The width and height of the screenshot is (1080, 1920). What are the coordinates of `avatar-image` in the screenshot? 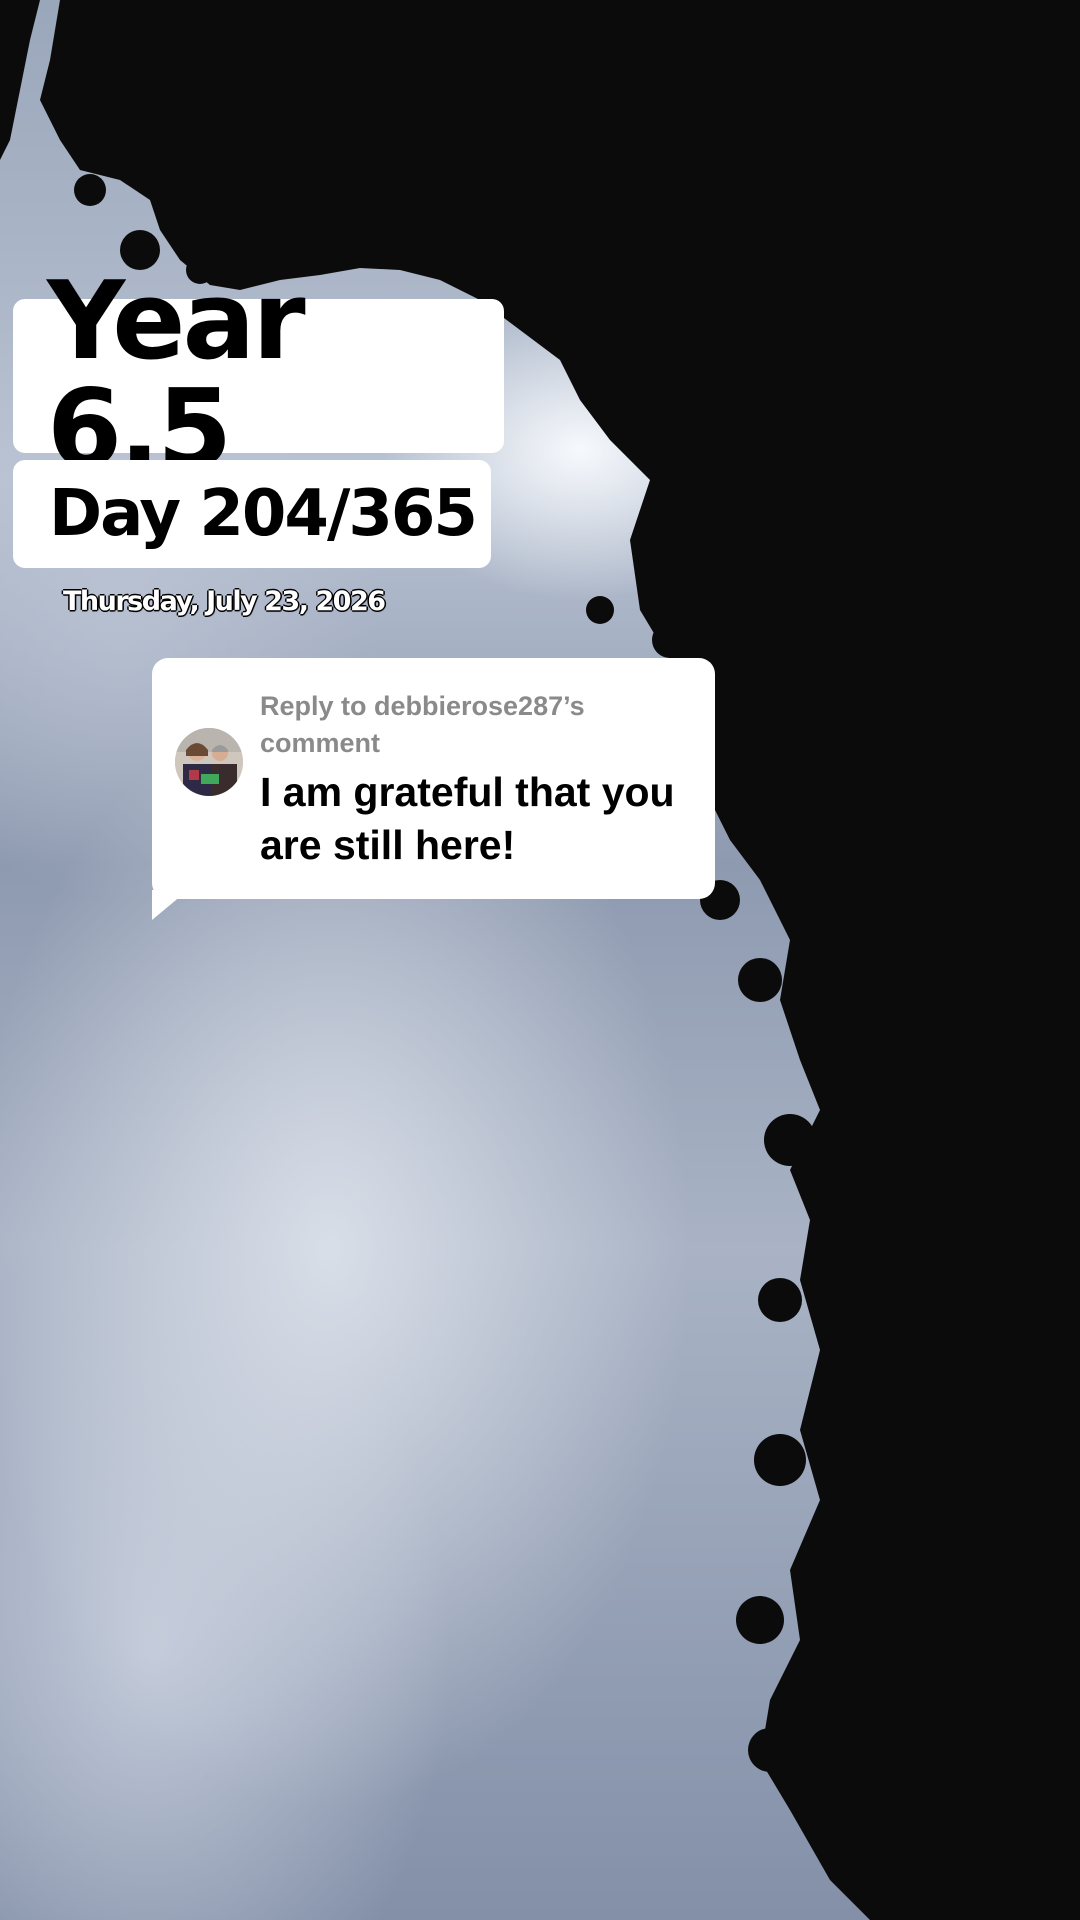 It's located at (209, 762).